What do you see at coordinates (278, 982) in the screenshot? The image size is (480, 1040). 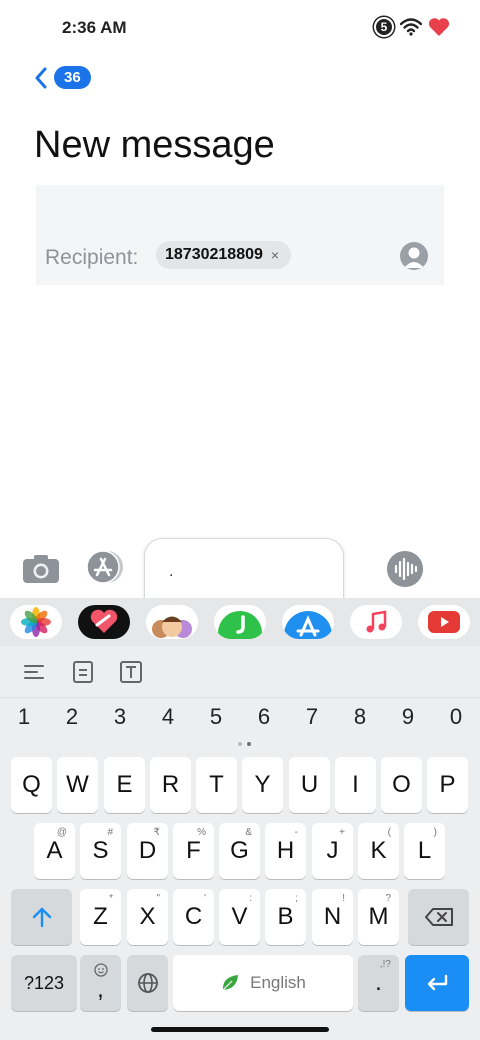 I see `space-key-label: English` at bounding box center [278, 982].